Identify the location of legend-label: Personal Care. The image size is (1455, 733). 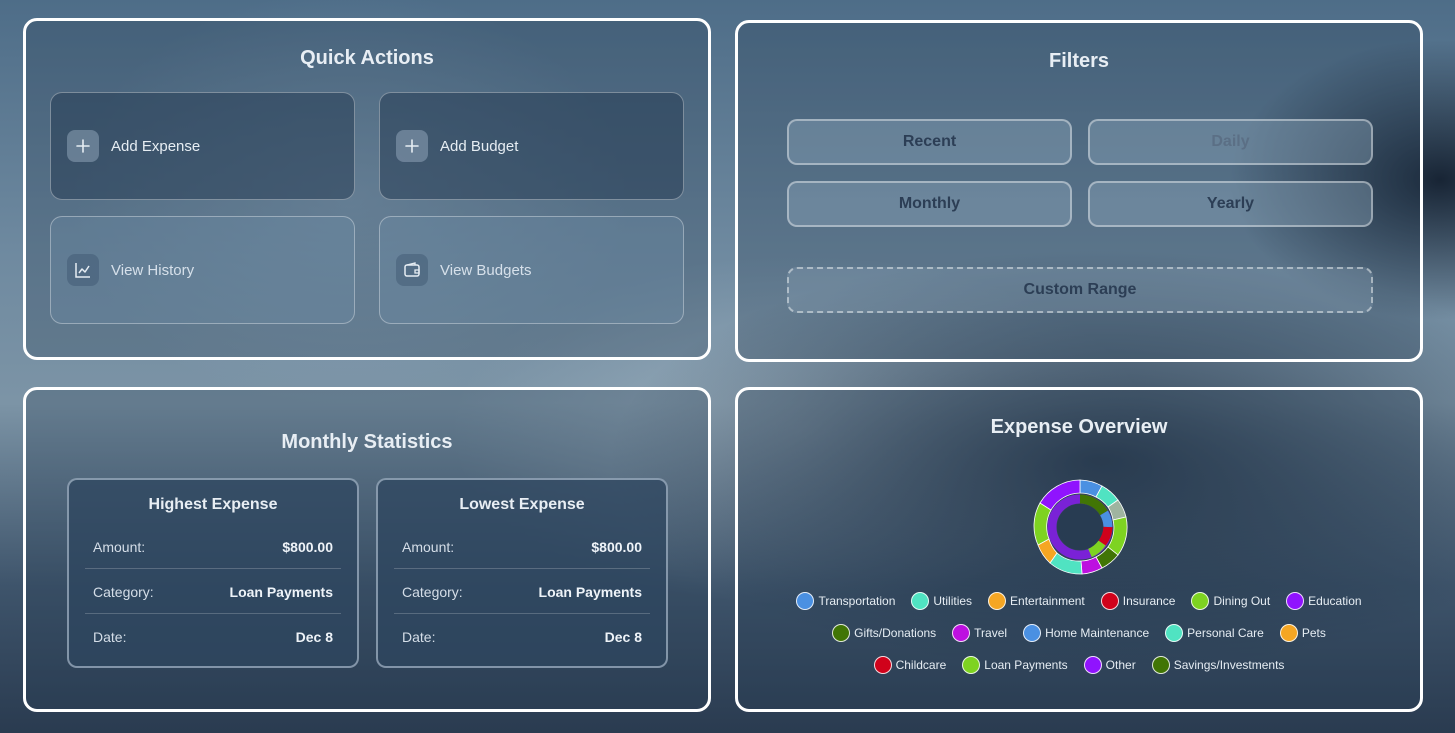
(1225, 633).